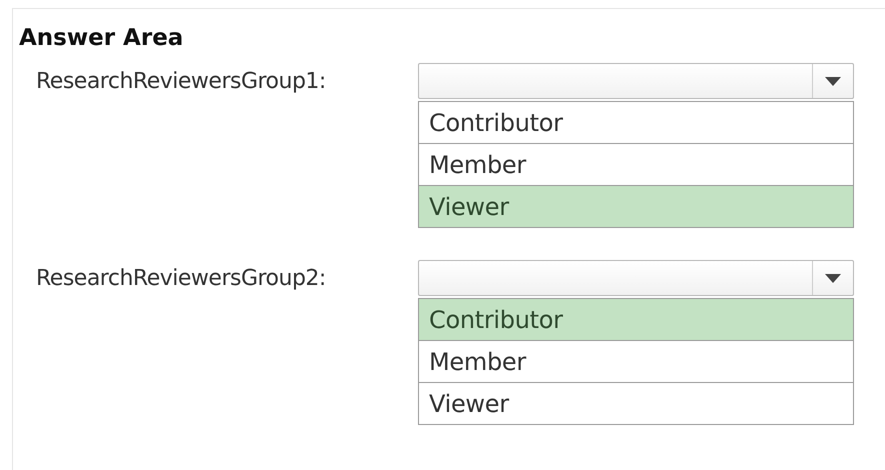 The width and height of the screenshot is (885, 470). What do you see at coordinates (101, 38) in the screenshot?
I see `section-title: Answer Area` at bounding box center [101, 38].